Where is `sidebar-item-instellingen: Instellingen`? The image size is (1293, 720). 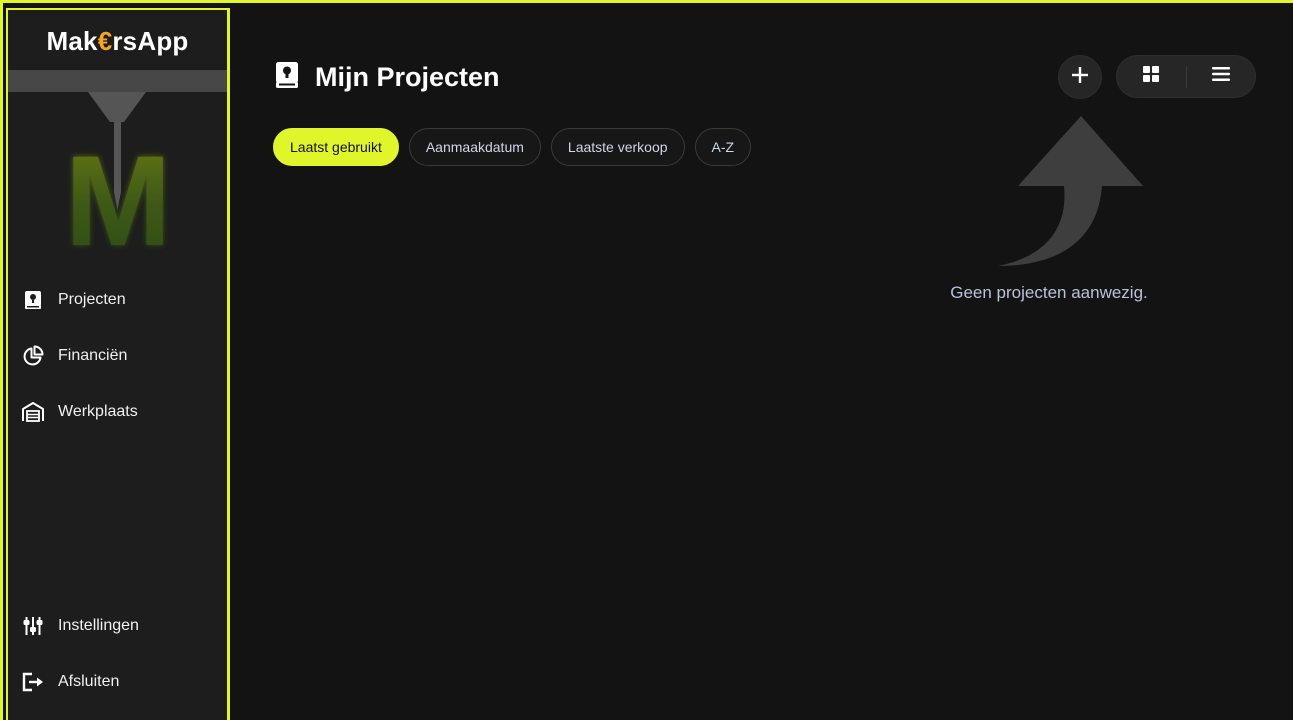 sidebar-item-instellingen: Instellingen is located at coordinates (122, 626).